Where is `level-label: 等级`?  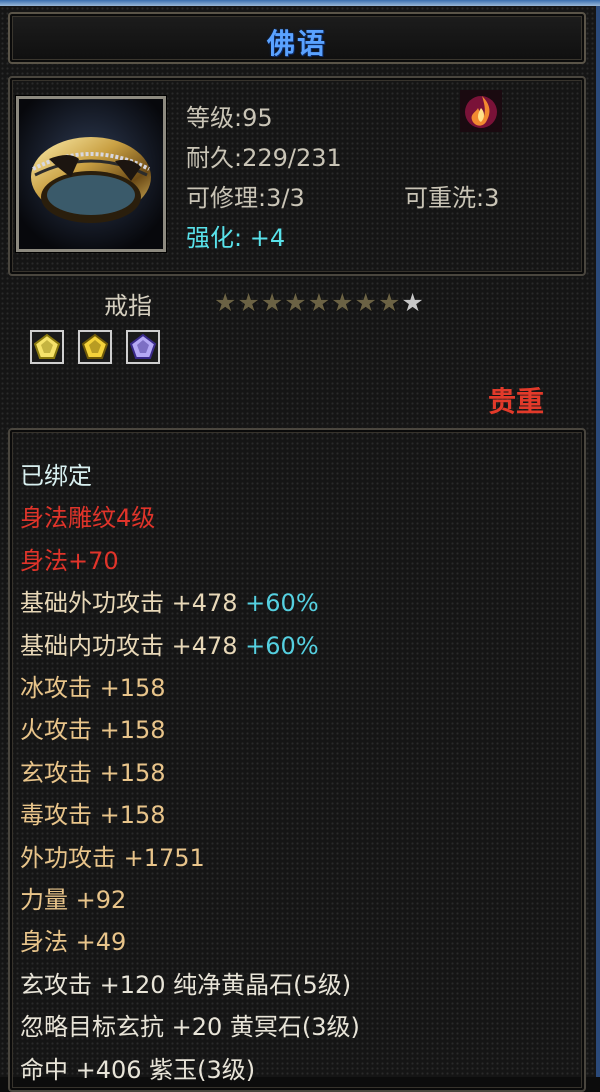
level-label: 等级 is located at coordinates (210, 118).